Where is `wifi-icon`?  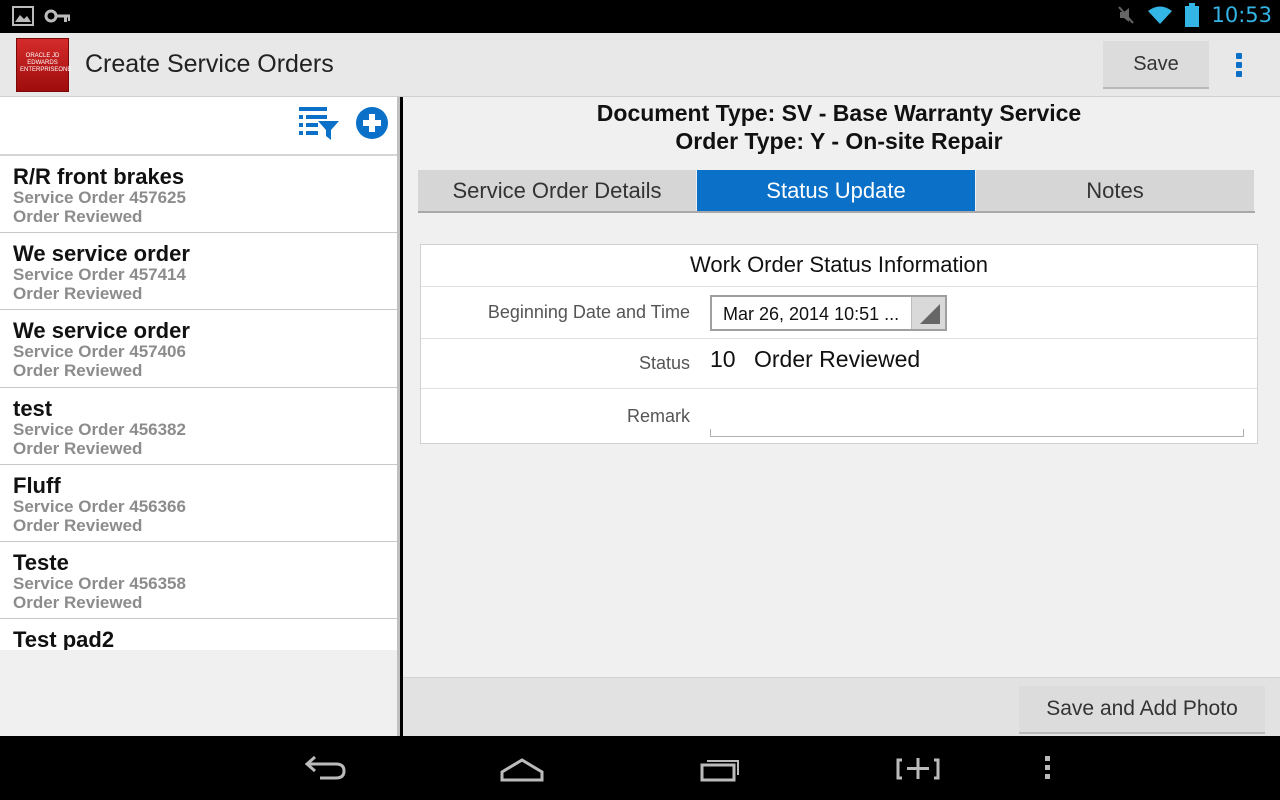
wifi-icon is located at coordinates (1160, 15).